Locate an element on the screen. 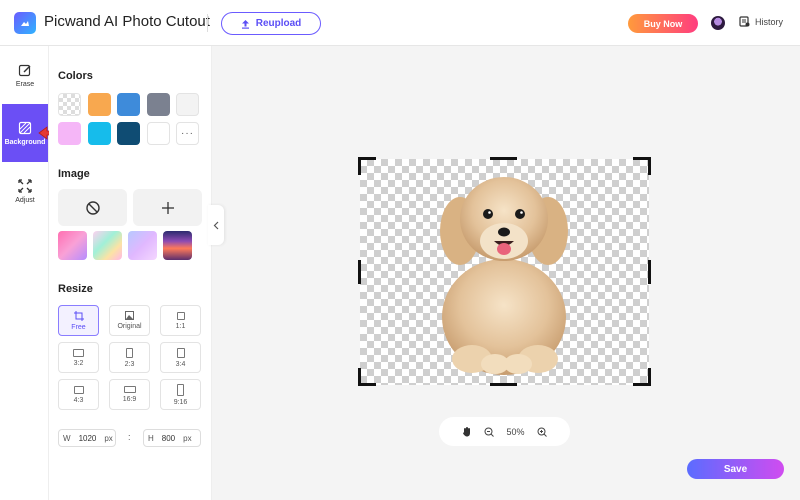 Image resolution: width=800 pixels, height=500 pixels. resize-3-2-label: 3:2 is located at coordinates (78, 363).